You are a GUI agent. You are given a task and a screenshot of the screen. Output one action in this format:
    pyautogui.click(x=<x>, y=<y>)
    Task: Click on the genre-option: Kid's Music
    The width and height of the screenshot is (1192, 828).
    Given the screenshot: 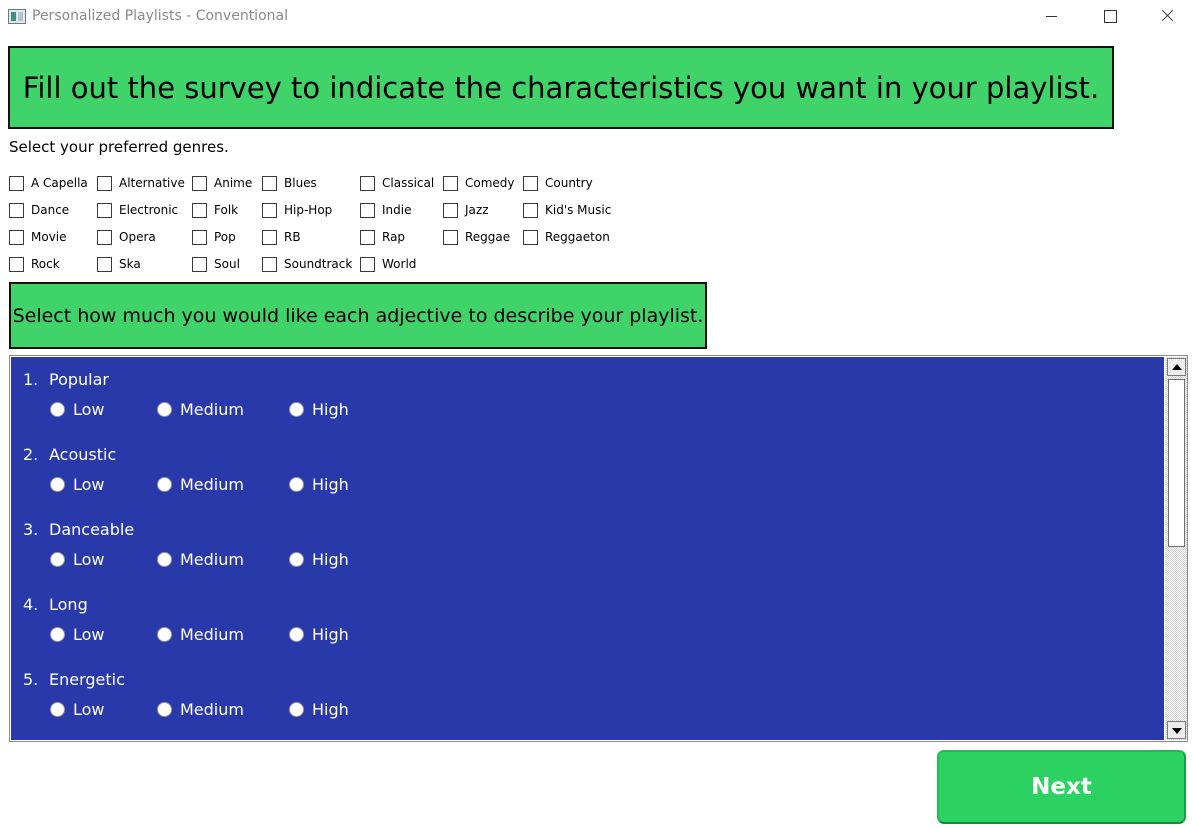 What is the action you would take?
    pyautogui.click(x=567, y=210)
    